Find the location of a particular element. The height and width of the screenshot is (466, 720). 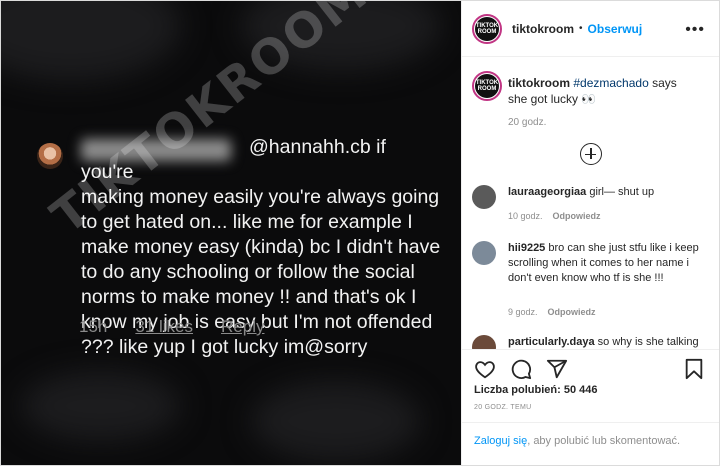

caption-hashtag: #dezmachado is located at coordinates (610, 83).